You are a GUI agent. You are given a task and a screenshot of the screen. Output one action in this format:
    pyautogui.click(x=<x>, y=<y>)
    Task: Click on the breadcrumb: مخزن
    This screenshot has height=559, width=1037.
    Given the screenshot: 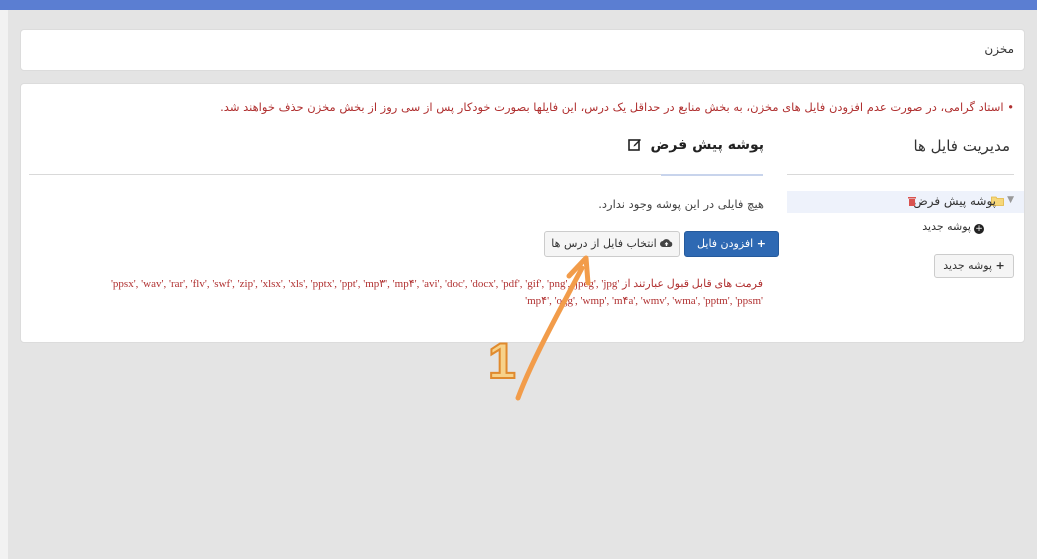 What is the action you would take?
    pyautogui.click(x=999, y=49)
    